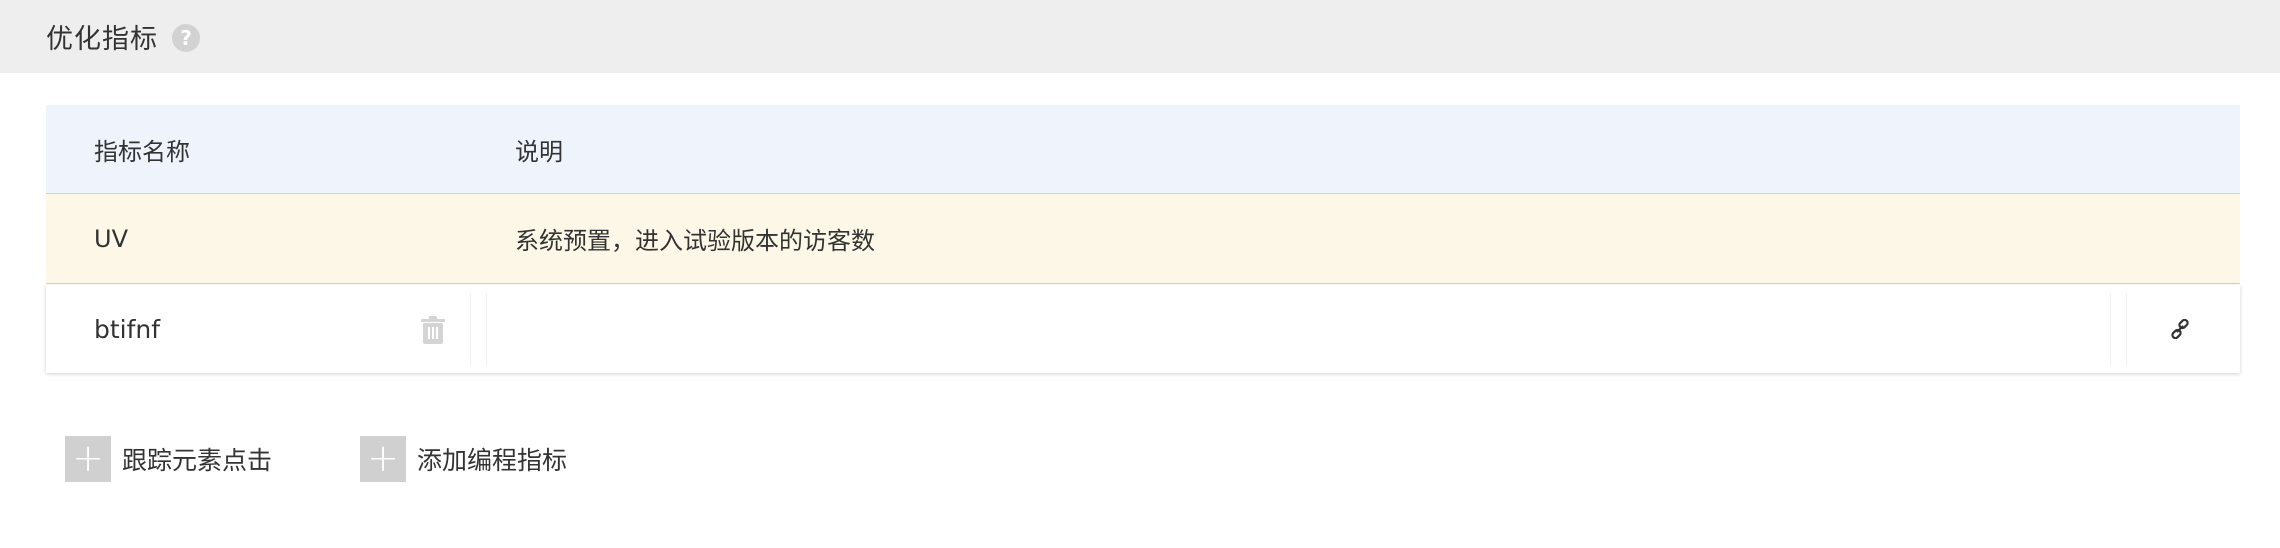  What do you see at coordinates (111, 238) in the screenshot?
I see `metric-name: UV` at bounding box center [111, 238].